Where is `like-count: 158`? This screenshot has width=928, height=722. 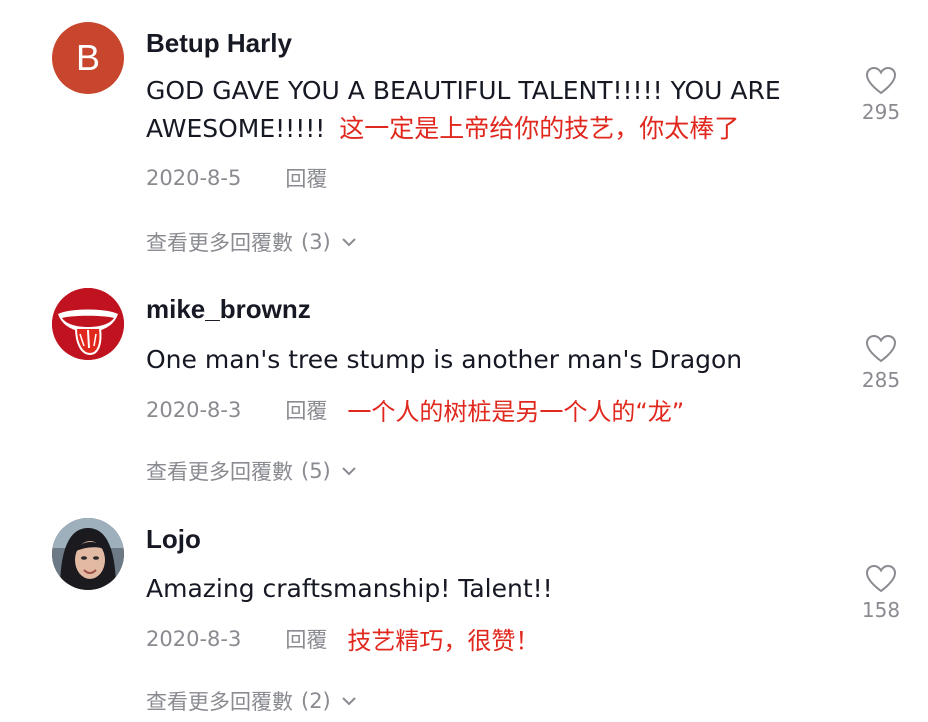
like-count: 158 is located at coordinates (881, 610).